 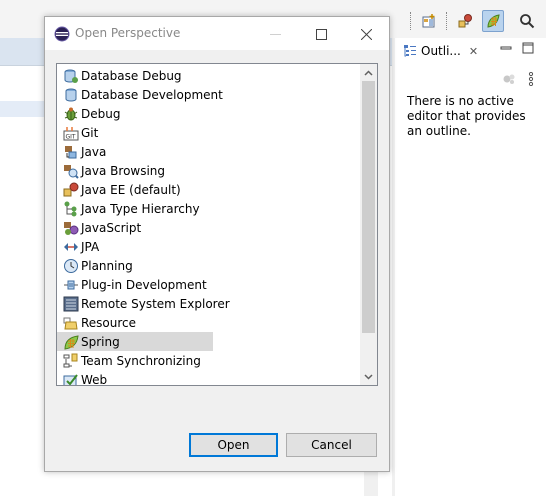 I want to click on java-browsing-icon, so click(x=71, y=171).